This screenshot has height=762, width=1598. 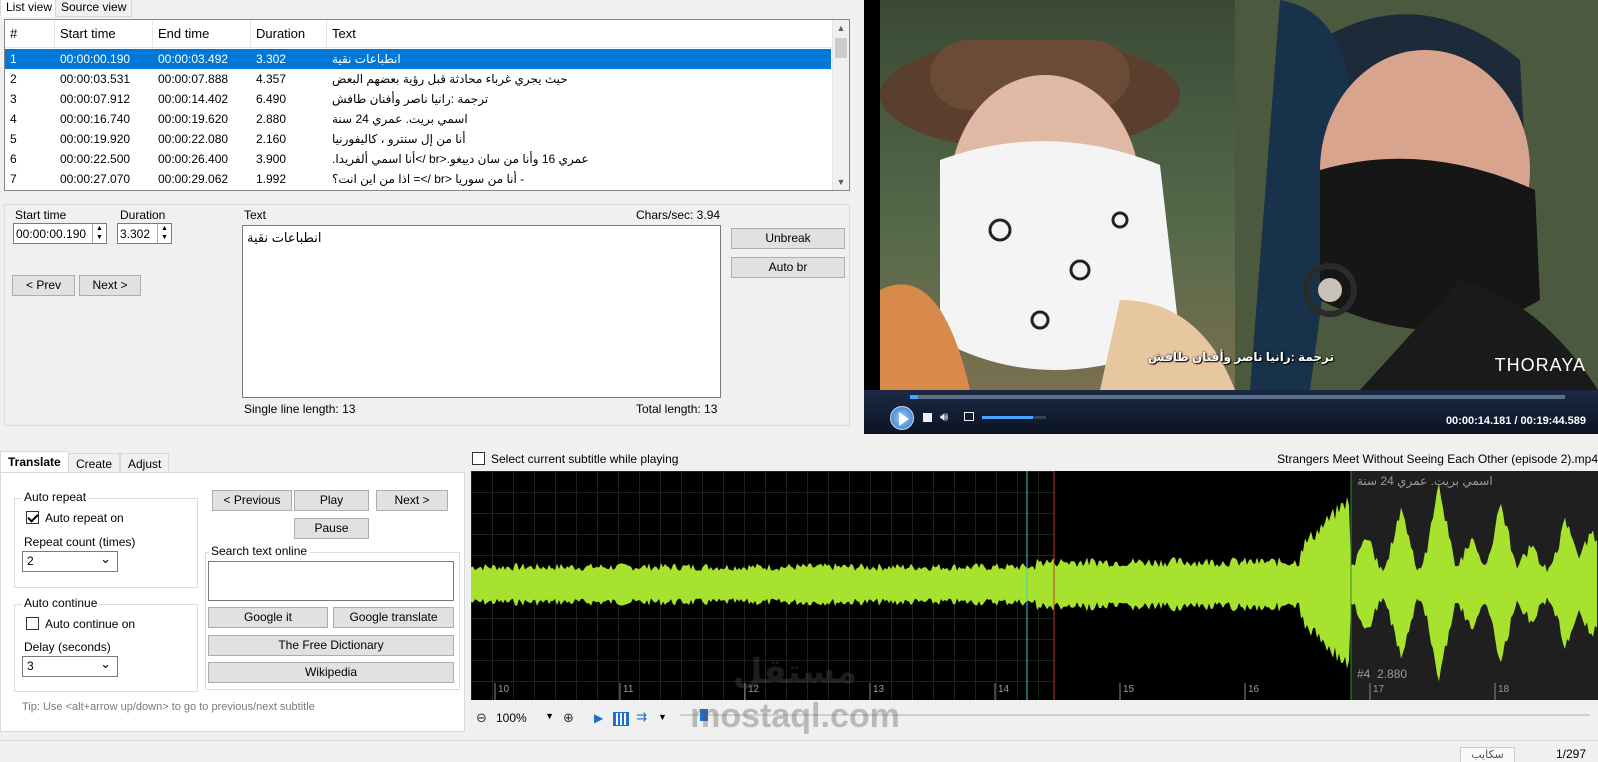 I want to click on start-time-input: 00:00:00.190 ▲ ▼, so click(x=60, y=233).